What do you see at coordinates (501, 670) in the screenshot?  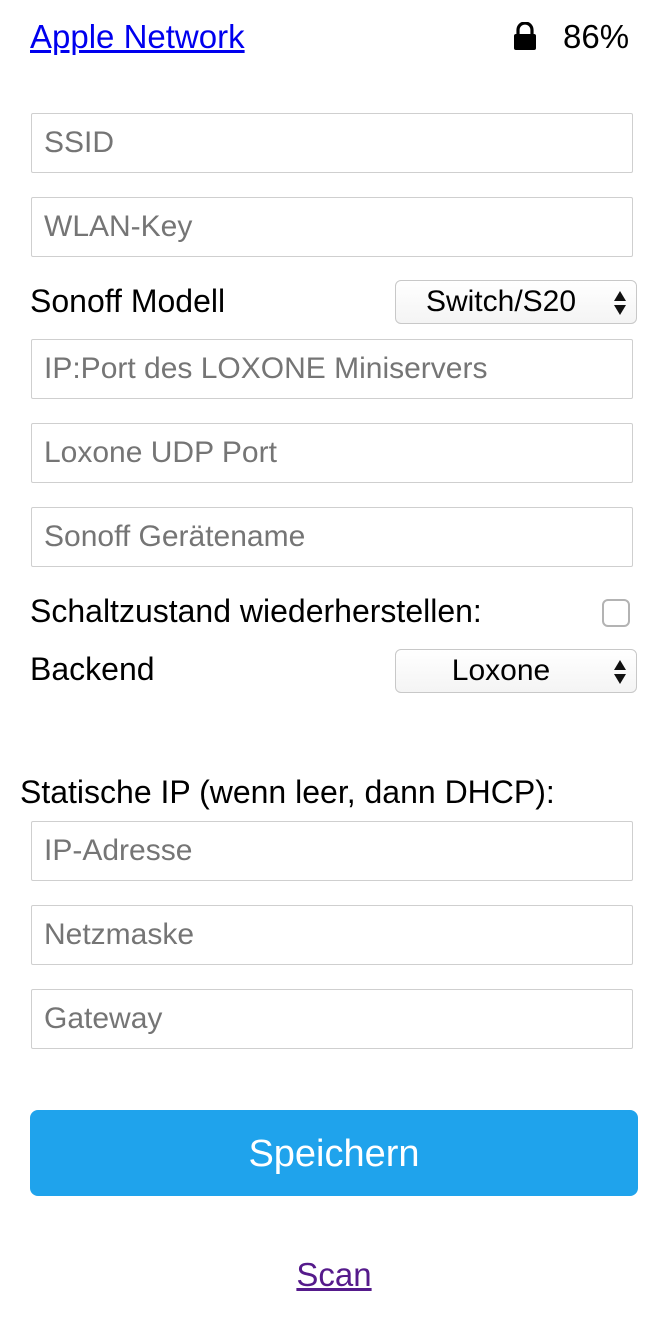 I see `backend-value: Loxone` at bounding box center [501, 670].